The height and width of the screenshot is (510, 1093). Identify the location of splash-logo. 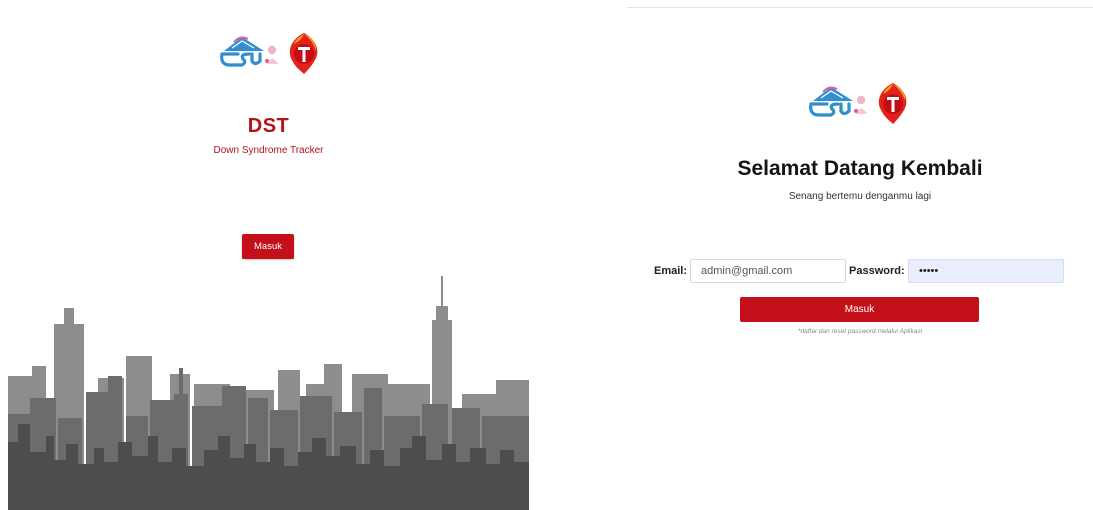
(271, 53).